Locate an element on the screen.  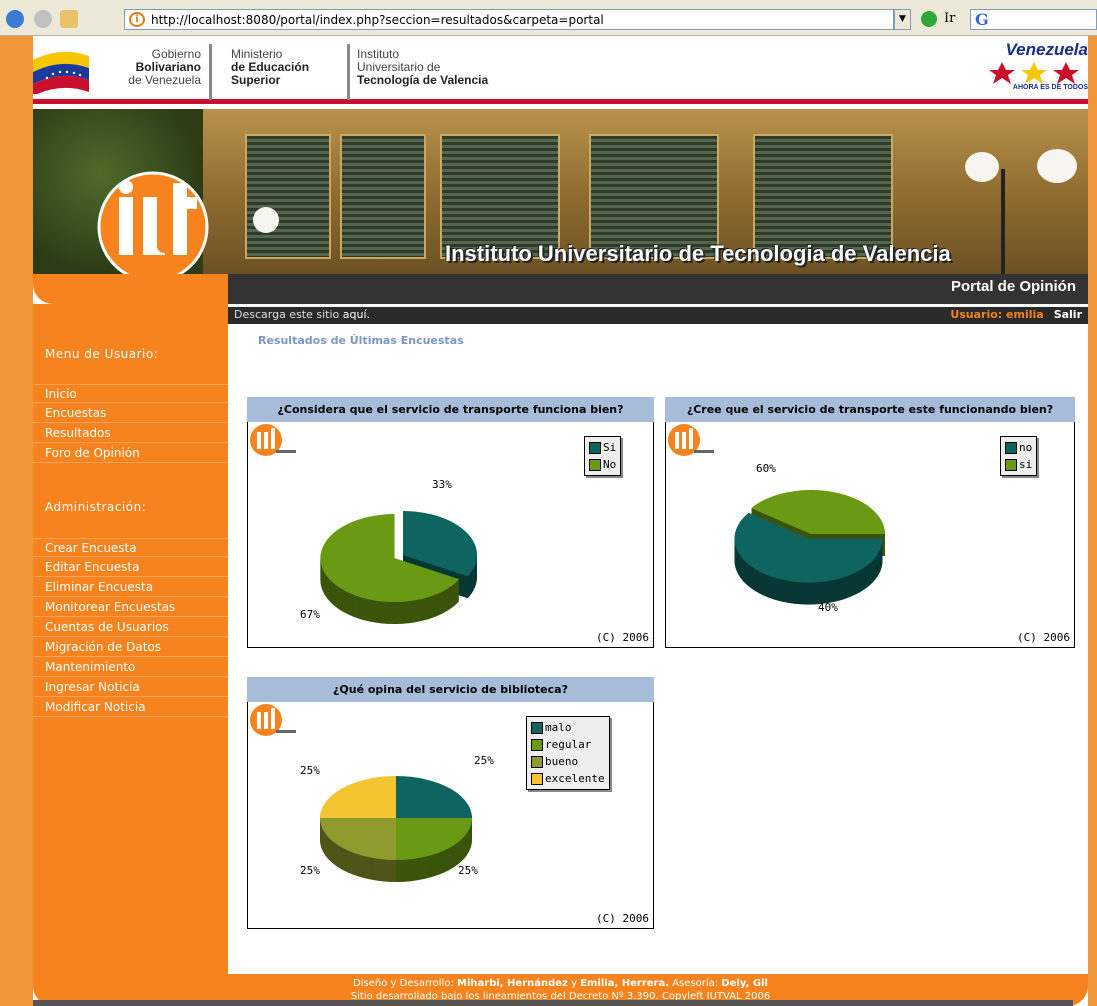
sidebar-item-eliminar-encuesta: Eliminar Encuesta is located at coordinates (130, 587).